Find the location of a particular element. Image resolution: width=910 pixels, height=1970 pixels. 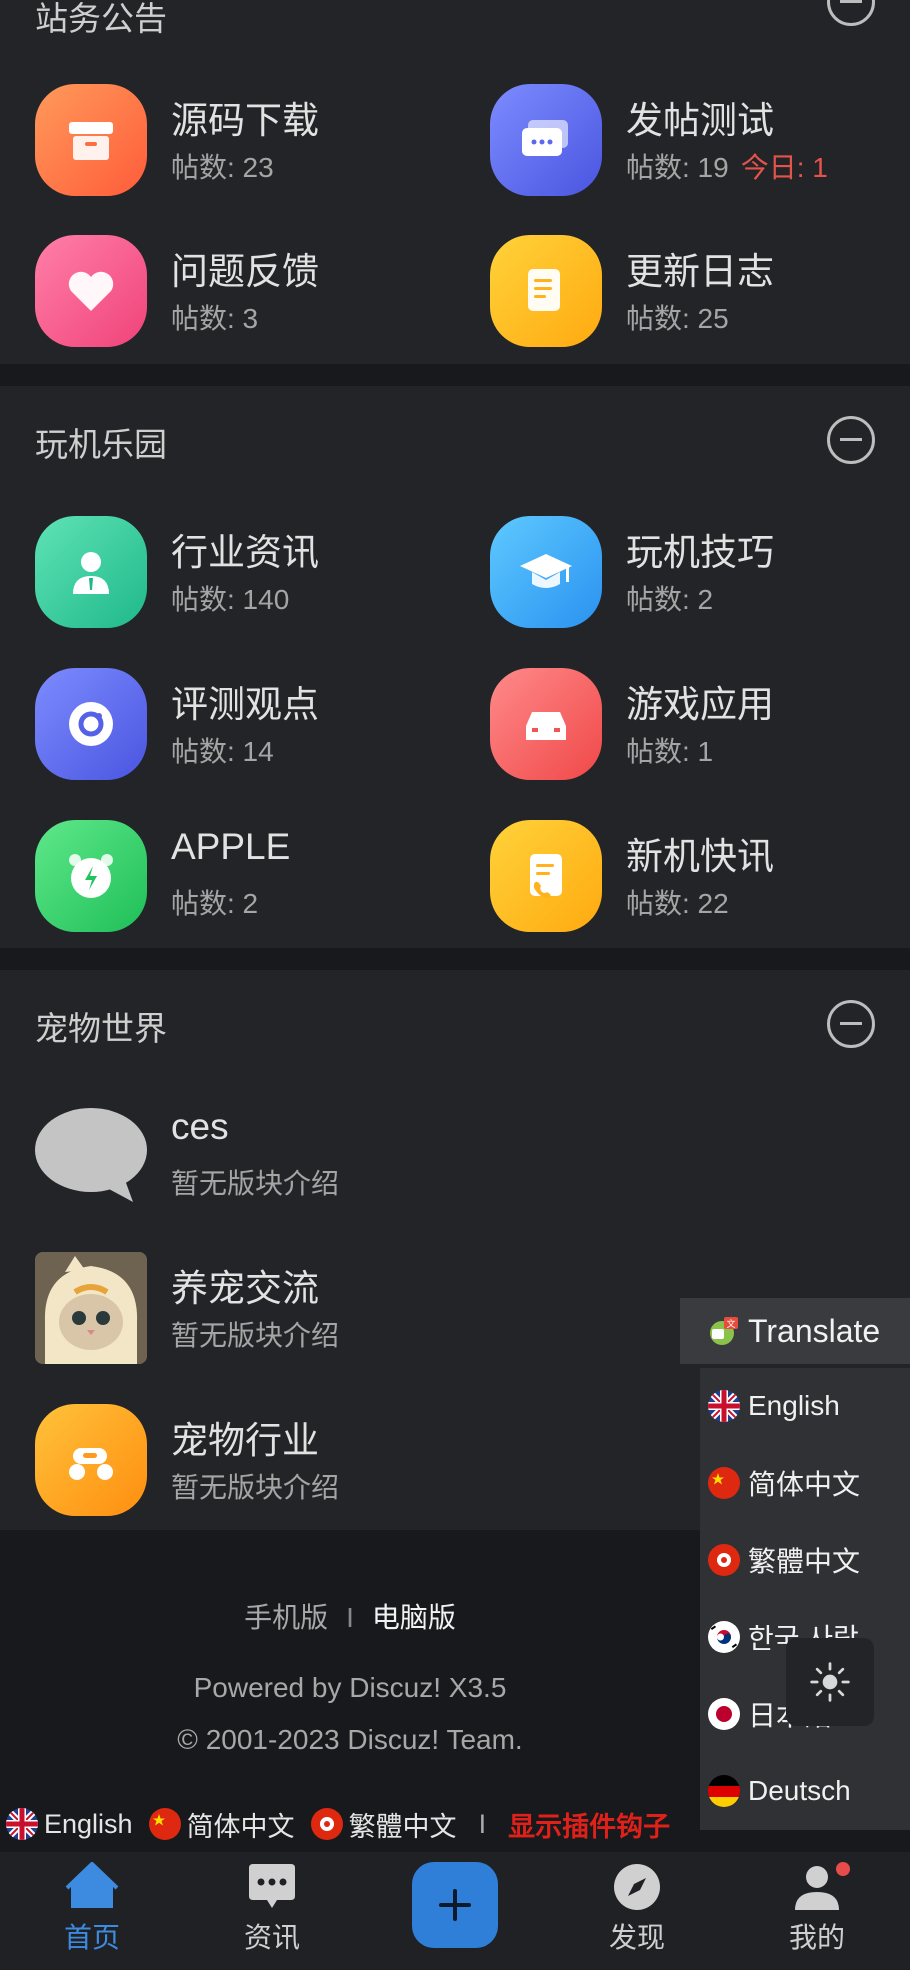

footer-separator: I is located at coordinates (350, 1617).